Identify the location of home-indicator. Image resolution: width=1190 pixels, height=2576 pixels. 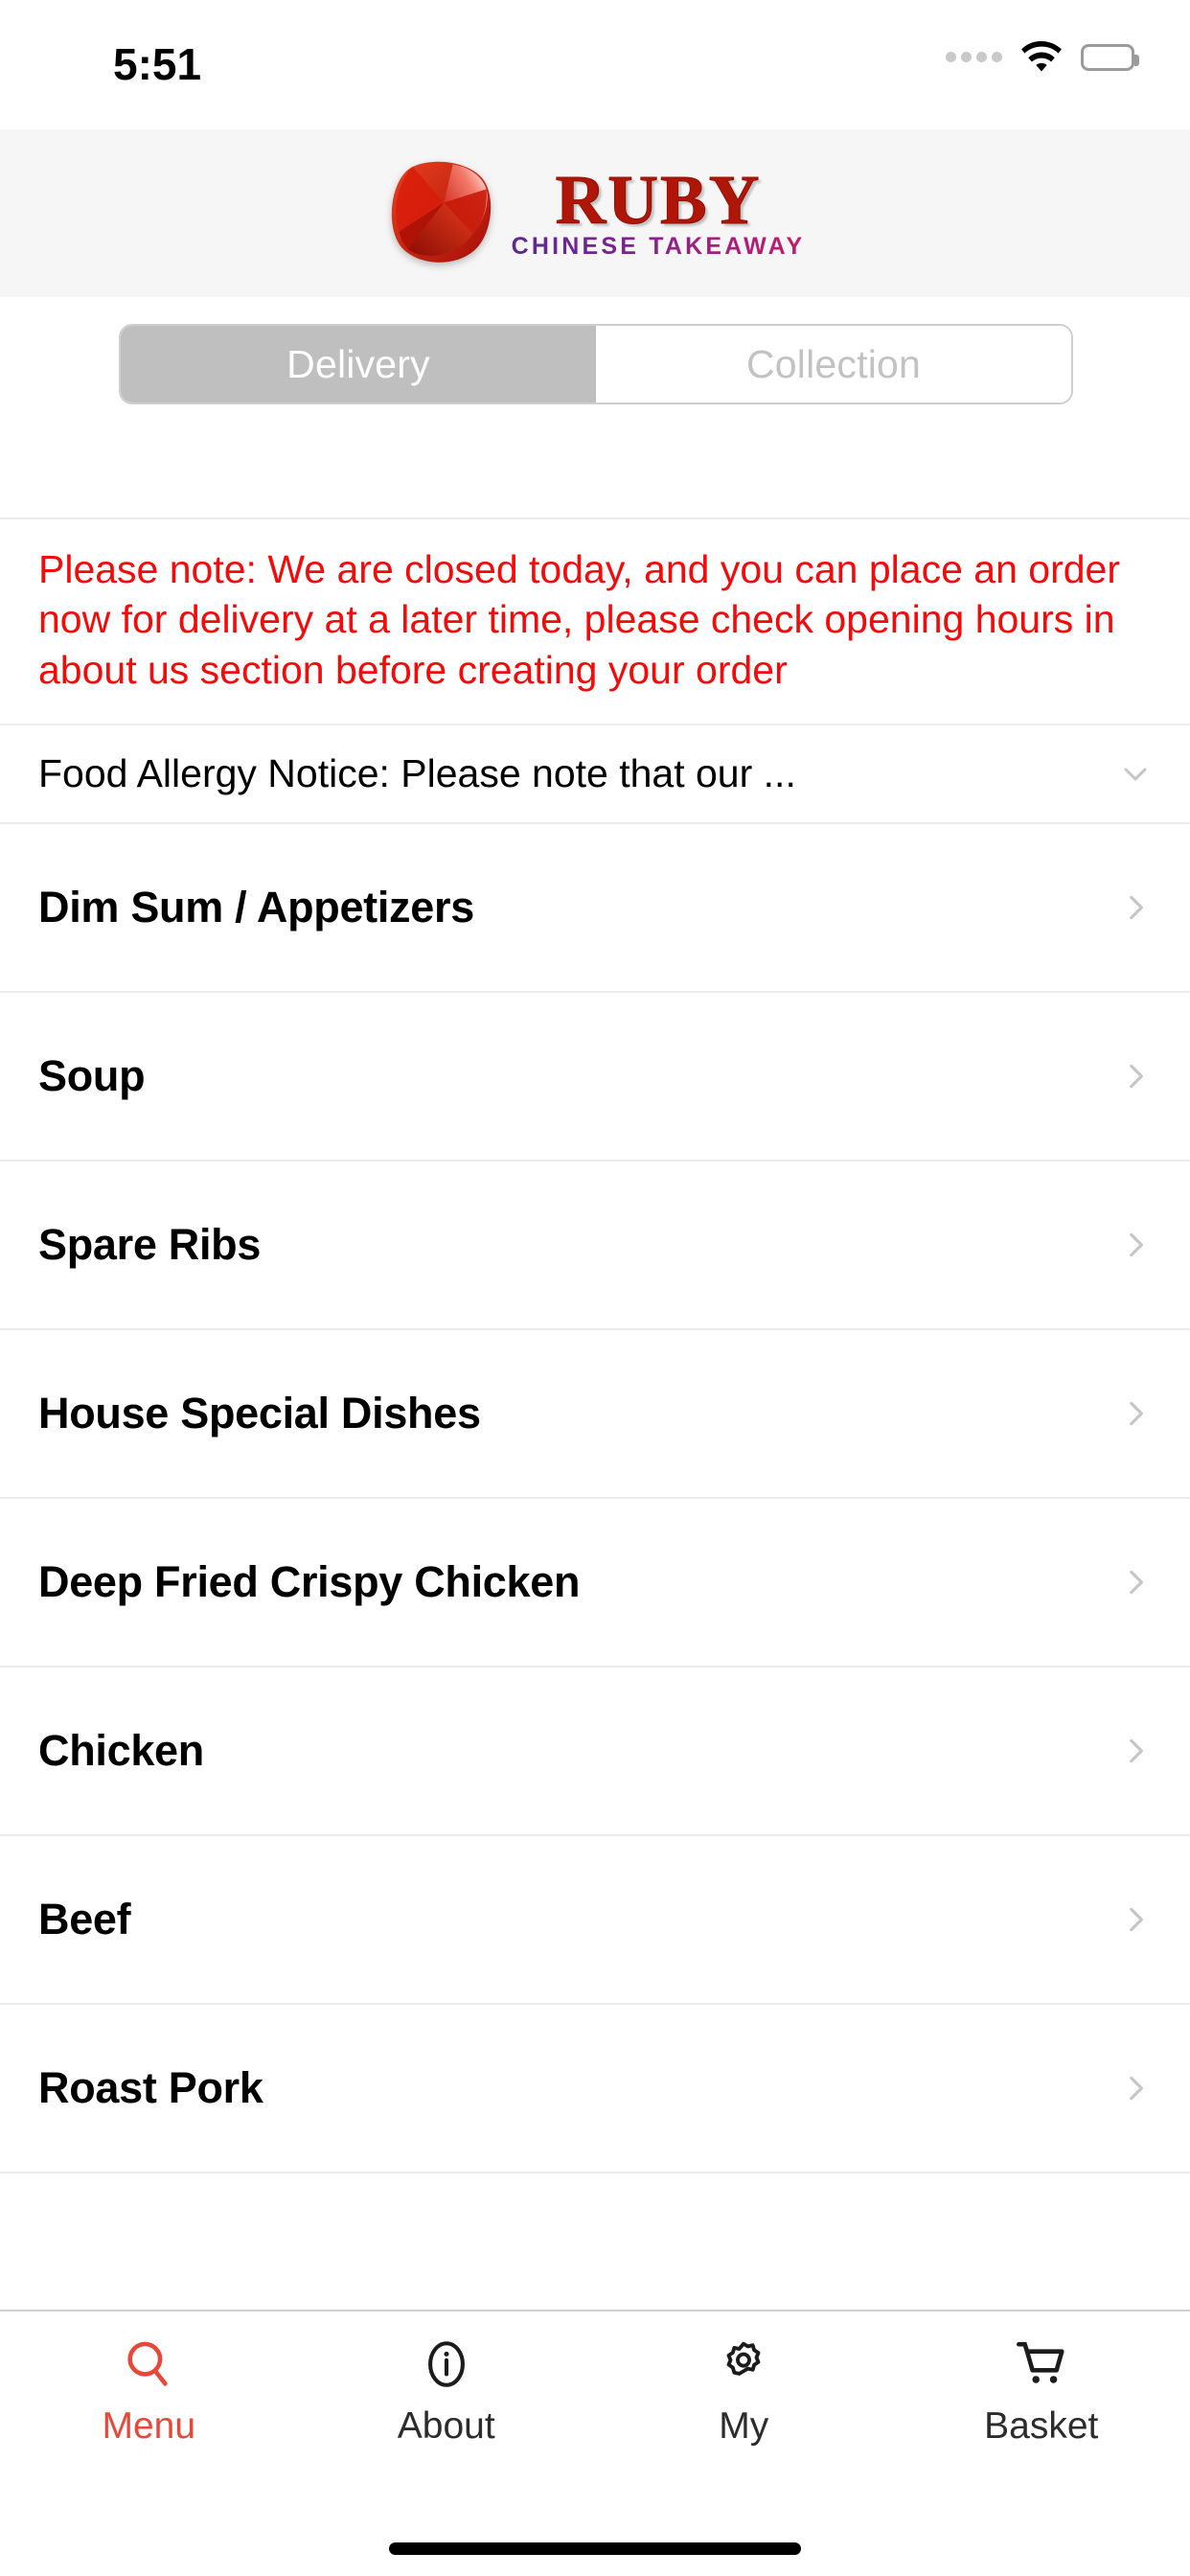
(595, 2548).